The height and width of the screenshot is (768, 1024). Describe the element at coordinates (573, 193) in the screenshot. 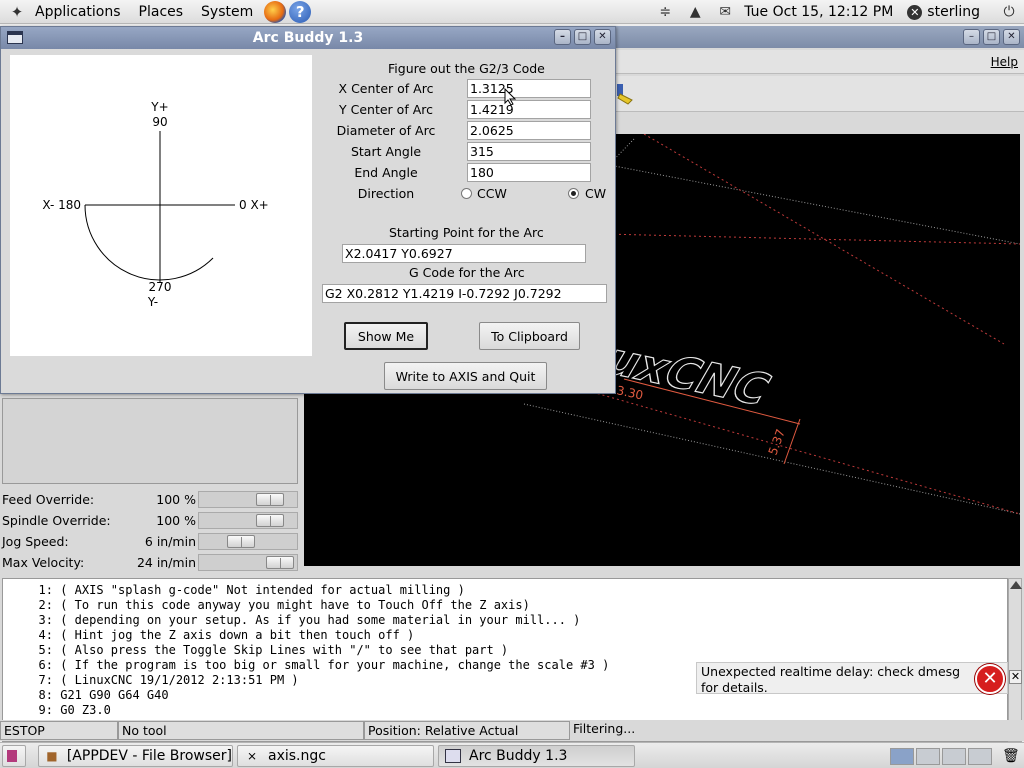

I see `cw-radio` at that location.